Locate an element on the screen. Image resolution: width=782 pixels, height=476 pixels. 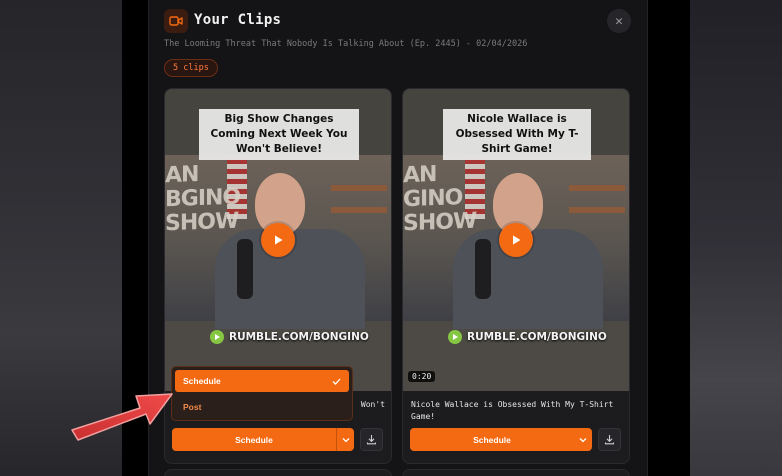
close-icon: ✕ is located at coordinates (619, 21).